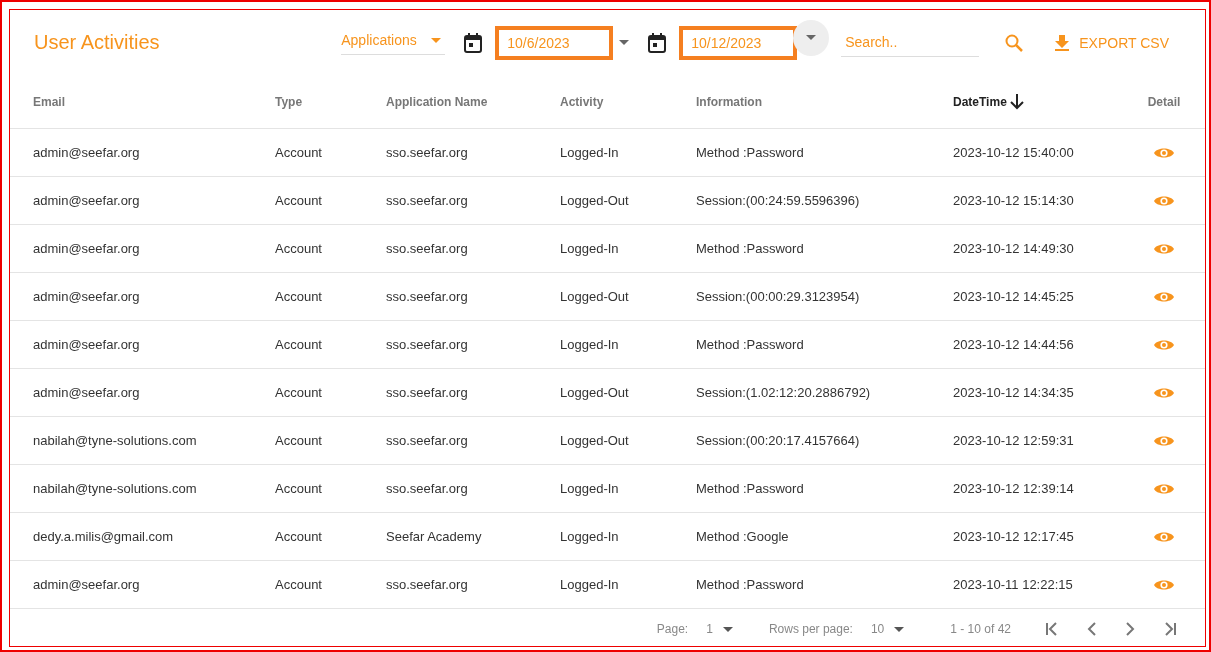 Image resolution: width=1211 pixels, height=652 pixels. What do you see at coordinates (1013, 488) in the screenshot?
I see `table-cell: 2023-10-12 12:39:14` at bounding box center [1013, 488].